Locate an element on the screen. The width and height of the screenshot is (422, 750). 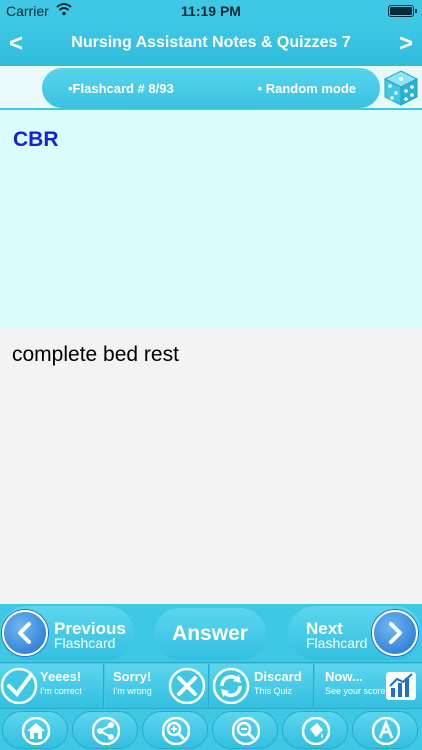
previous-chapter-button: < is located at coordinates (16, 44).